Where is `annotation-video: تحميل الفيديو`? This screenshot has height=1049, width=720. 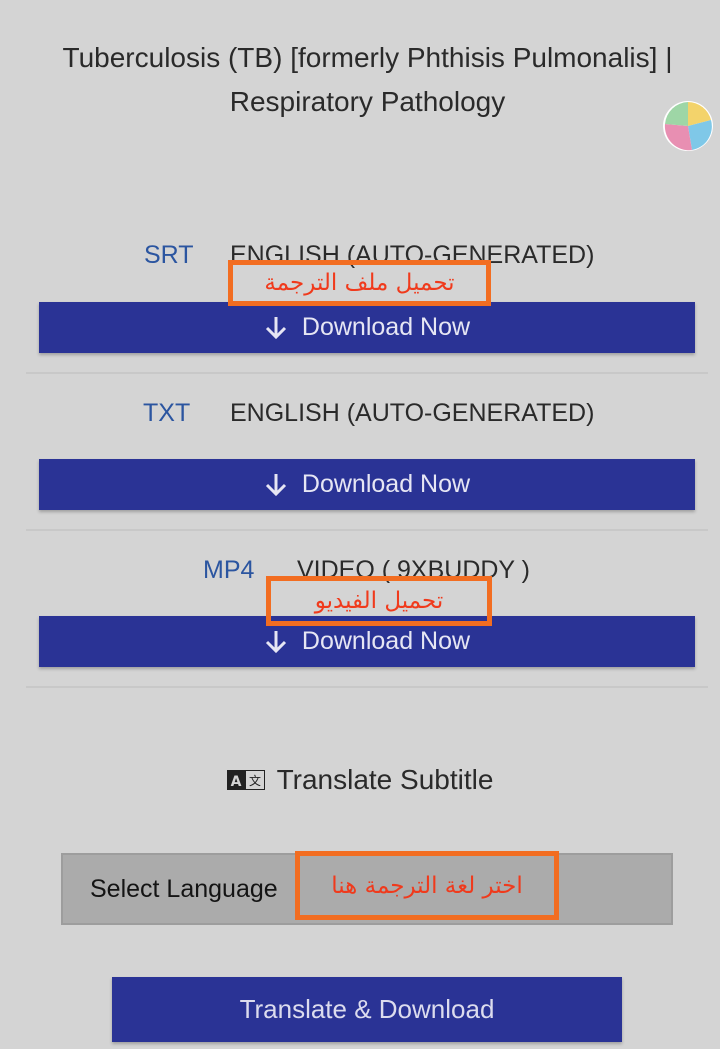
annotation-video: تحميل الفيديو is located at coordinates (379, 601).